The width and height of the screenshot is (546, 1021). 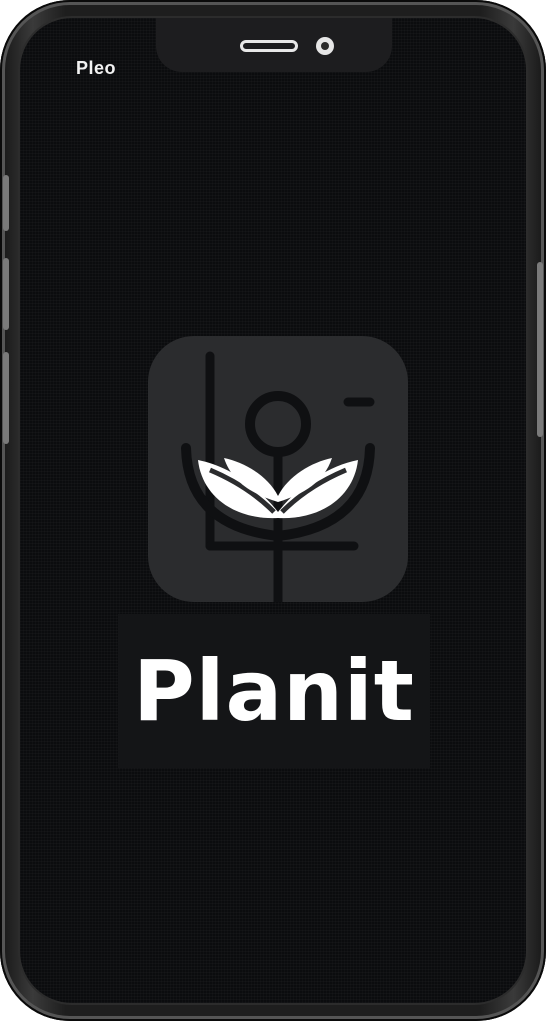 I want to click on app-wordmark: Planit, so click(x=274, y=691).